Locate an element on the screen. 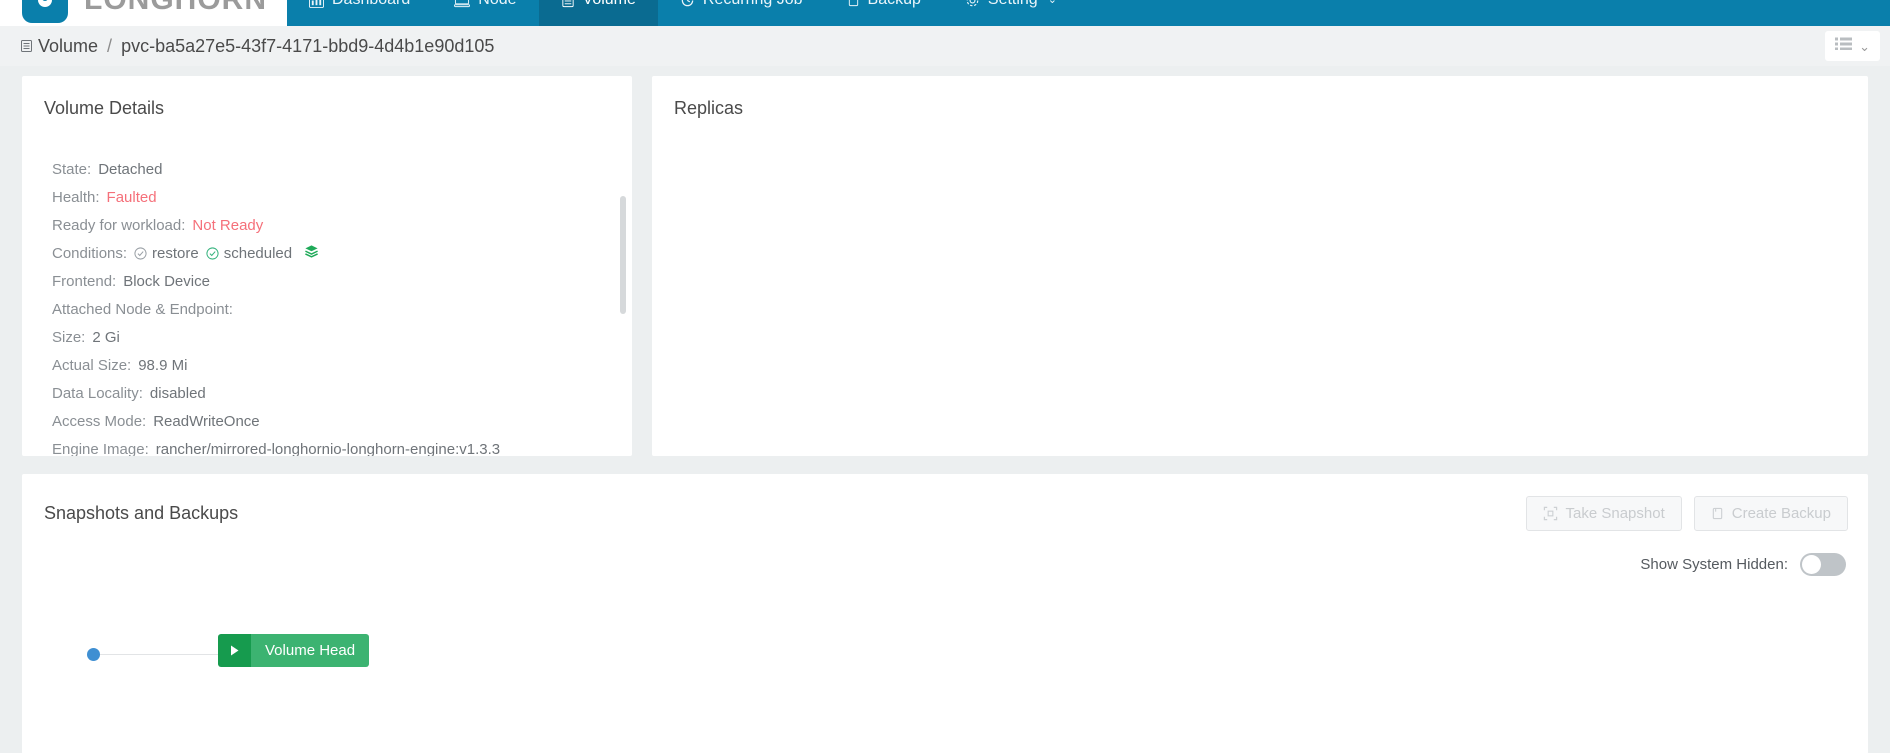 The width and height of the screenshot is (1890, 753). view-options-button: ⌄ is located at coordinates (1852, 46).